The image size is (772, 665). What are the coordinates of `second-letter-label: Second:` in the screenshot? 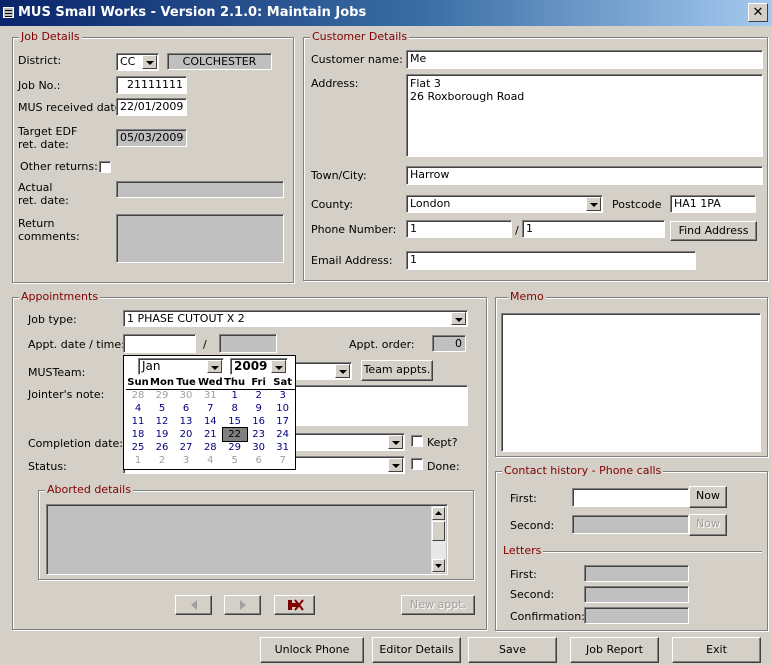 It's located at (532, 594).